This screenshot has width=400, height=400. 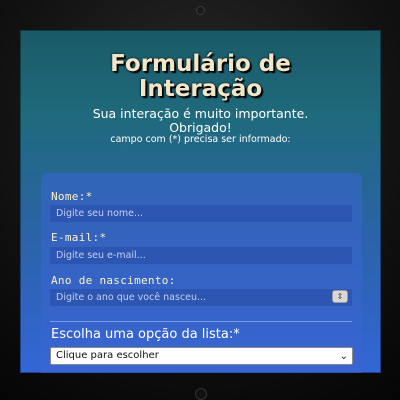 What do you see at coordinates (107, 355) in the screenshot?
I see `select-value: Clique para escolher` at bounding box center [107, 355].